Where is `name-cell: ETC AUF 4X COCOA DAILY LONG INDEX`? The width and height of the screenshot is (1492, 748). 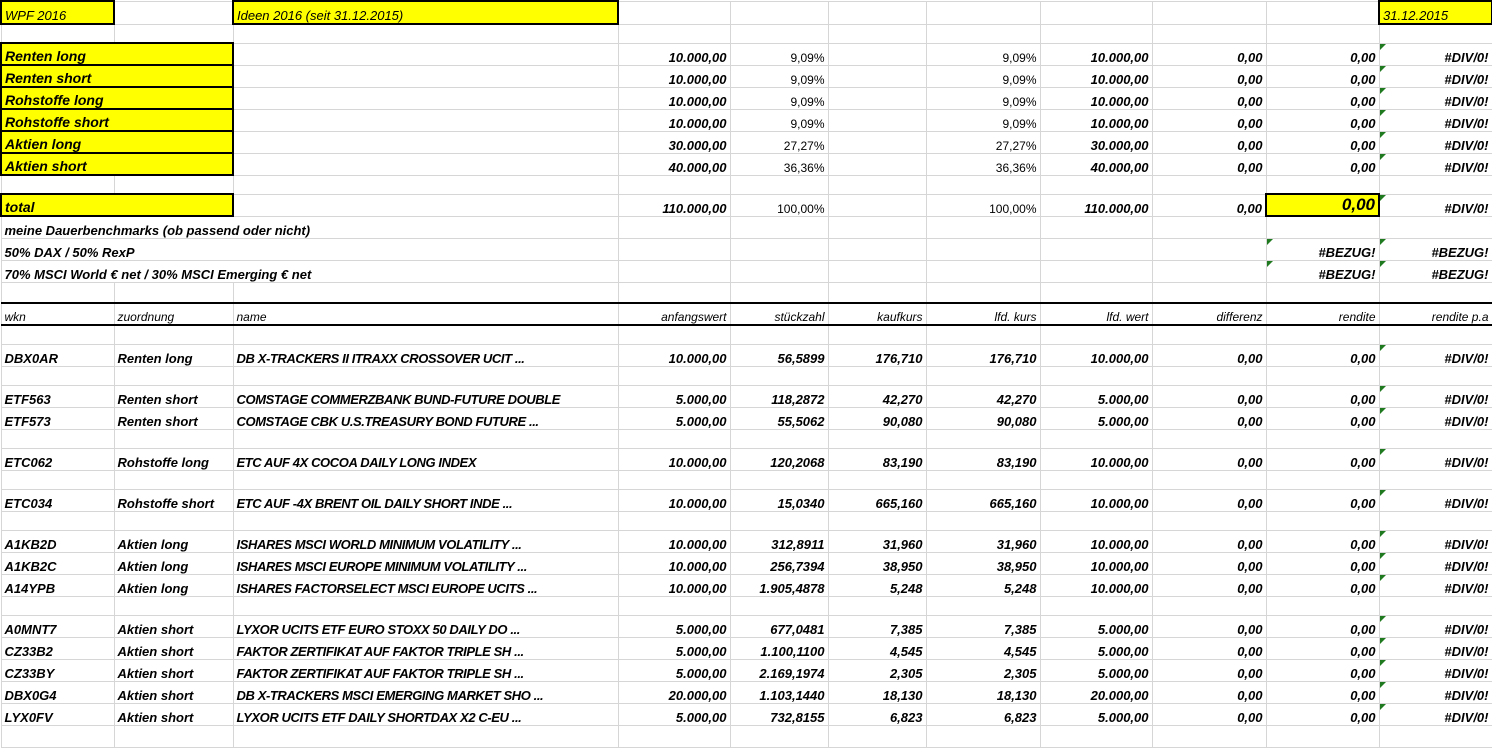 name-cell: ETC AUF 4X COCOA DAILY LONG INDEX is located at coordinates (425, 459).